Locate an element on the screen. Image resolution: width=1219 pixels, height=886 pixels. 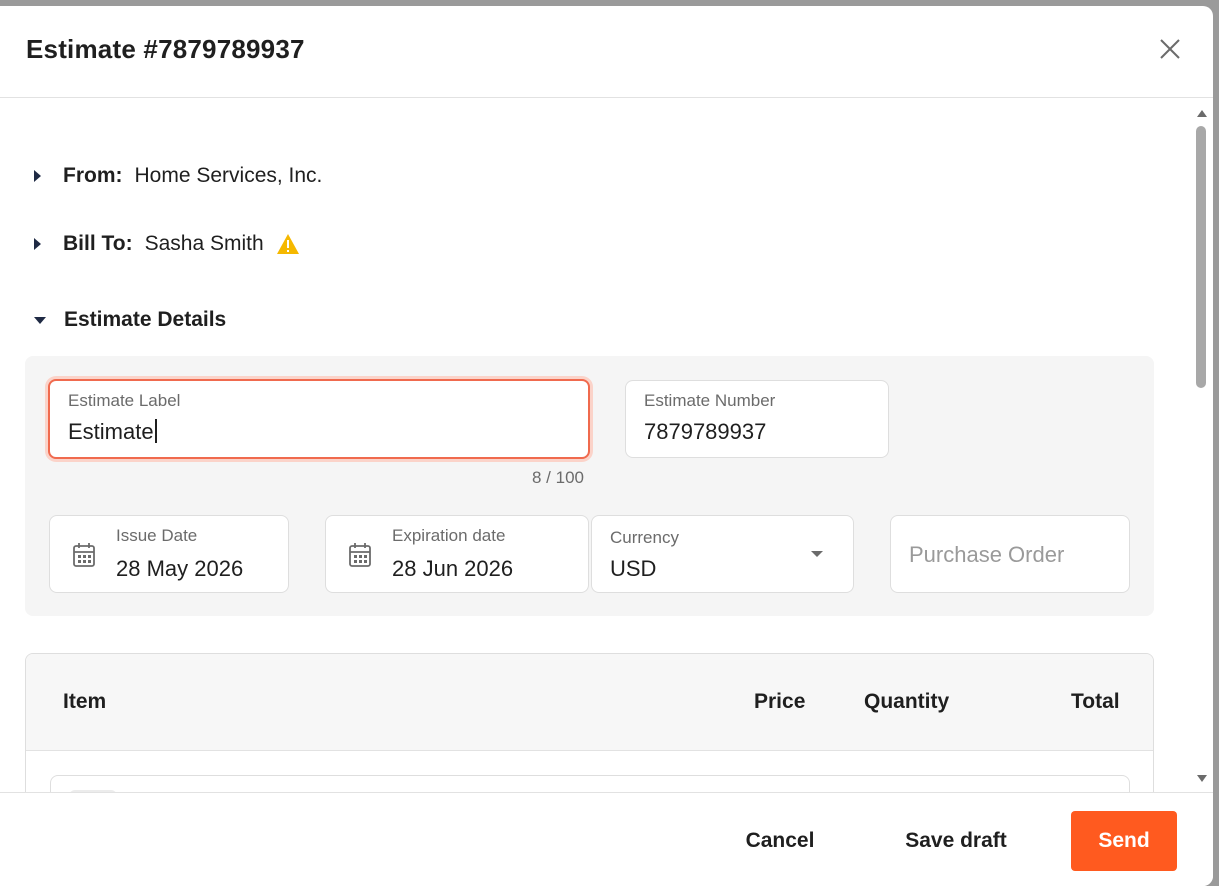
text-cursor is located at coordinates (155, 431).